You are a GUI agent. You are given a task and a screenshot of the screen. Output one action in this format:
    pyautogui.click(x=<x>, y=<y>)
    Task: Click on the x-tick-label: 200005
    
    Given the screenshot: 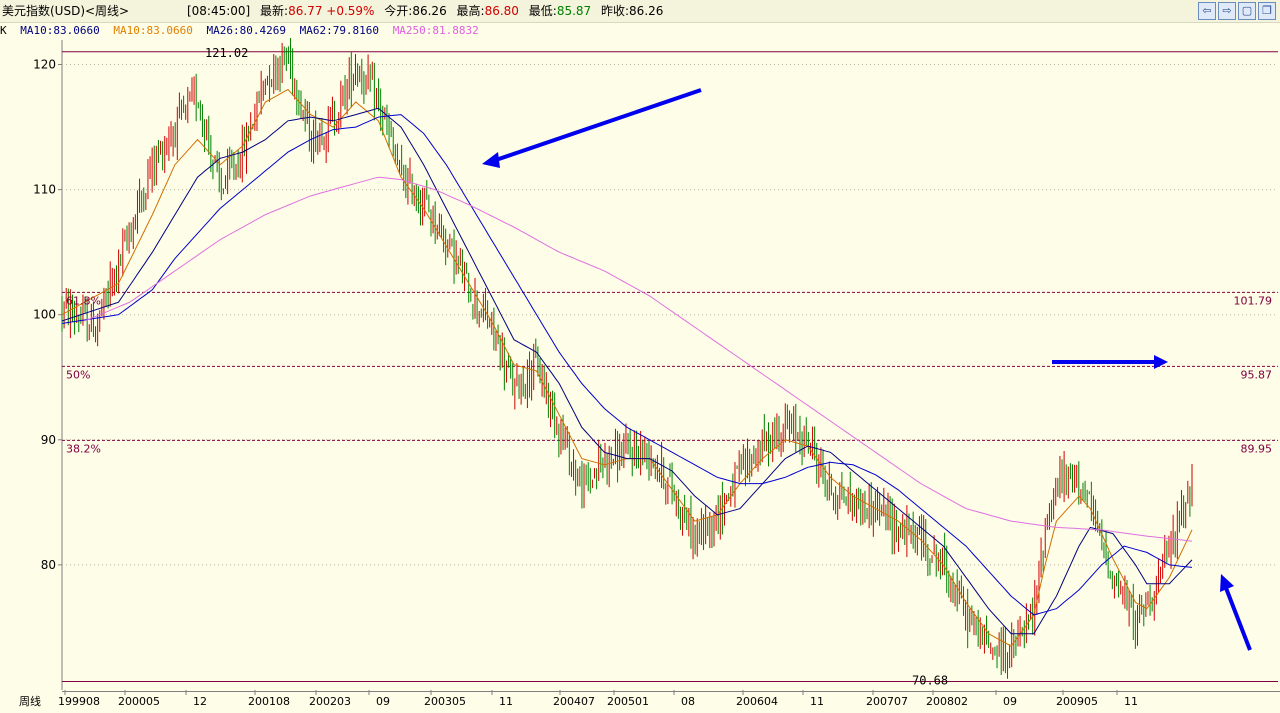 What is the action you would take?
    pyautogui.click(x=139, y=701)
    